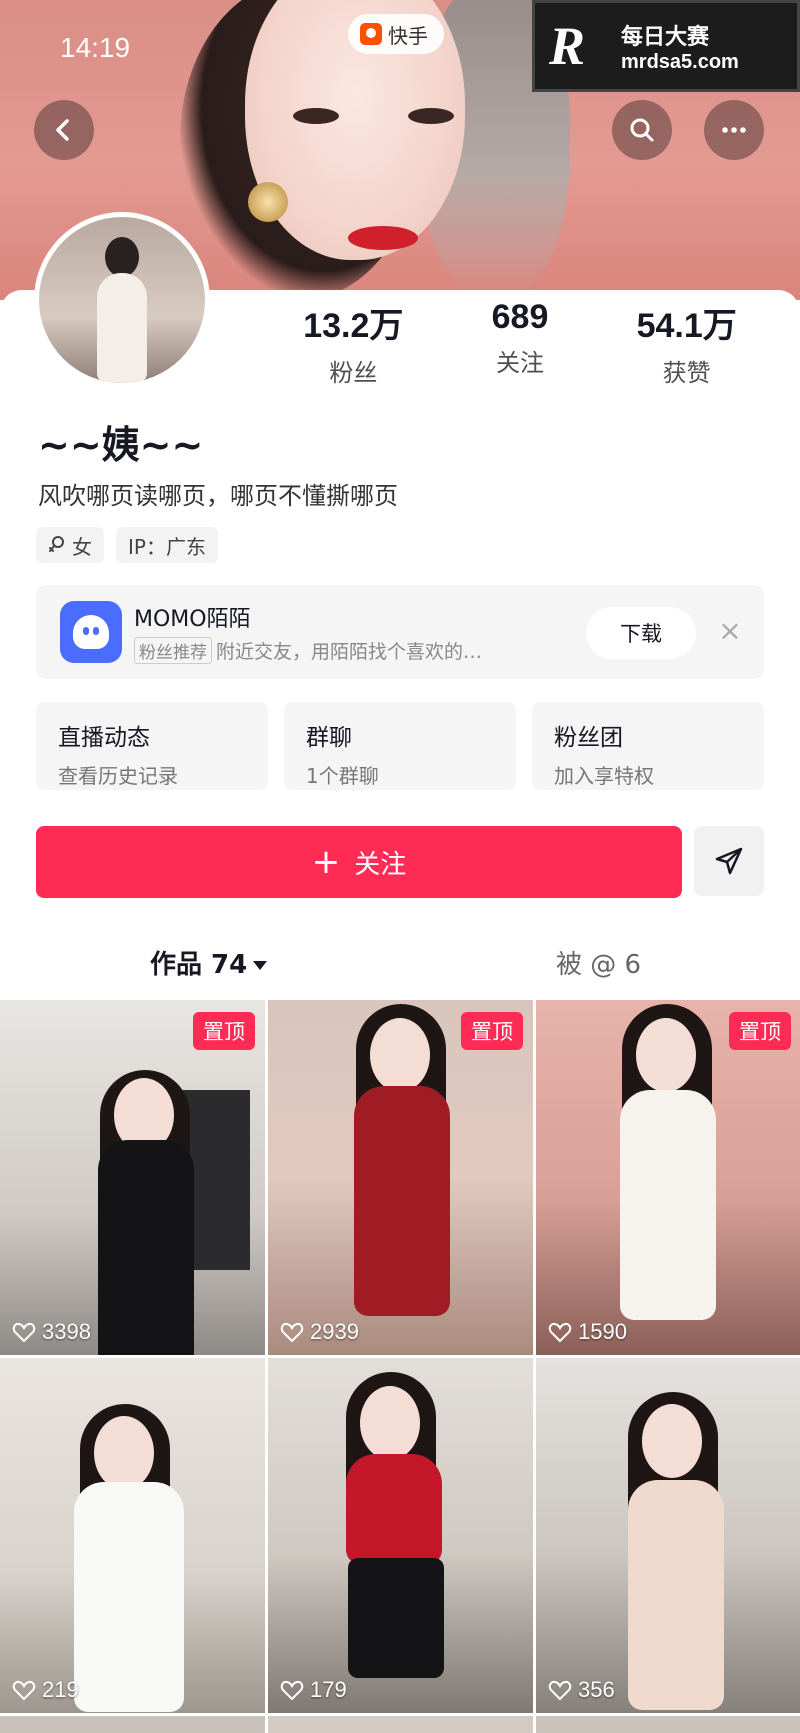 The image size is (800, 1733). What do you see at coordinates (118, 776) in the screenshot?
I see `feature-subtitle: 查看历史记录` at bounding box center [118, 776].